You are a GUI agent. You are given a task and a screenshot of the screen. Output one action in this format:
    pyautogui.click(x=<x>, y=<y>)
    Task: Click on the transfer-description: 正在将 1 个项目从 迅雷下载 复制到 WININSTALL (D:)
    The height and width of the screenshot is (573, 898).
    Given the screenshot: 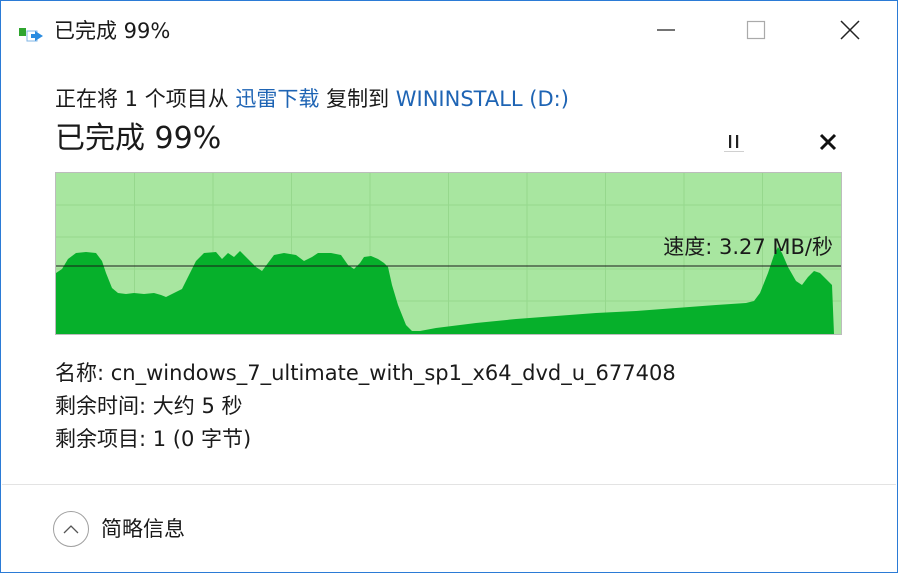 What is the action you would take?
    pyautogui.click(x=312, y=99)
    